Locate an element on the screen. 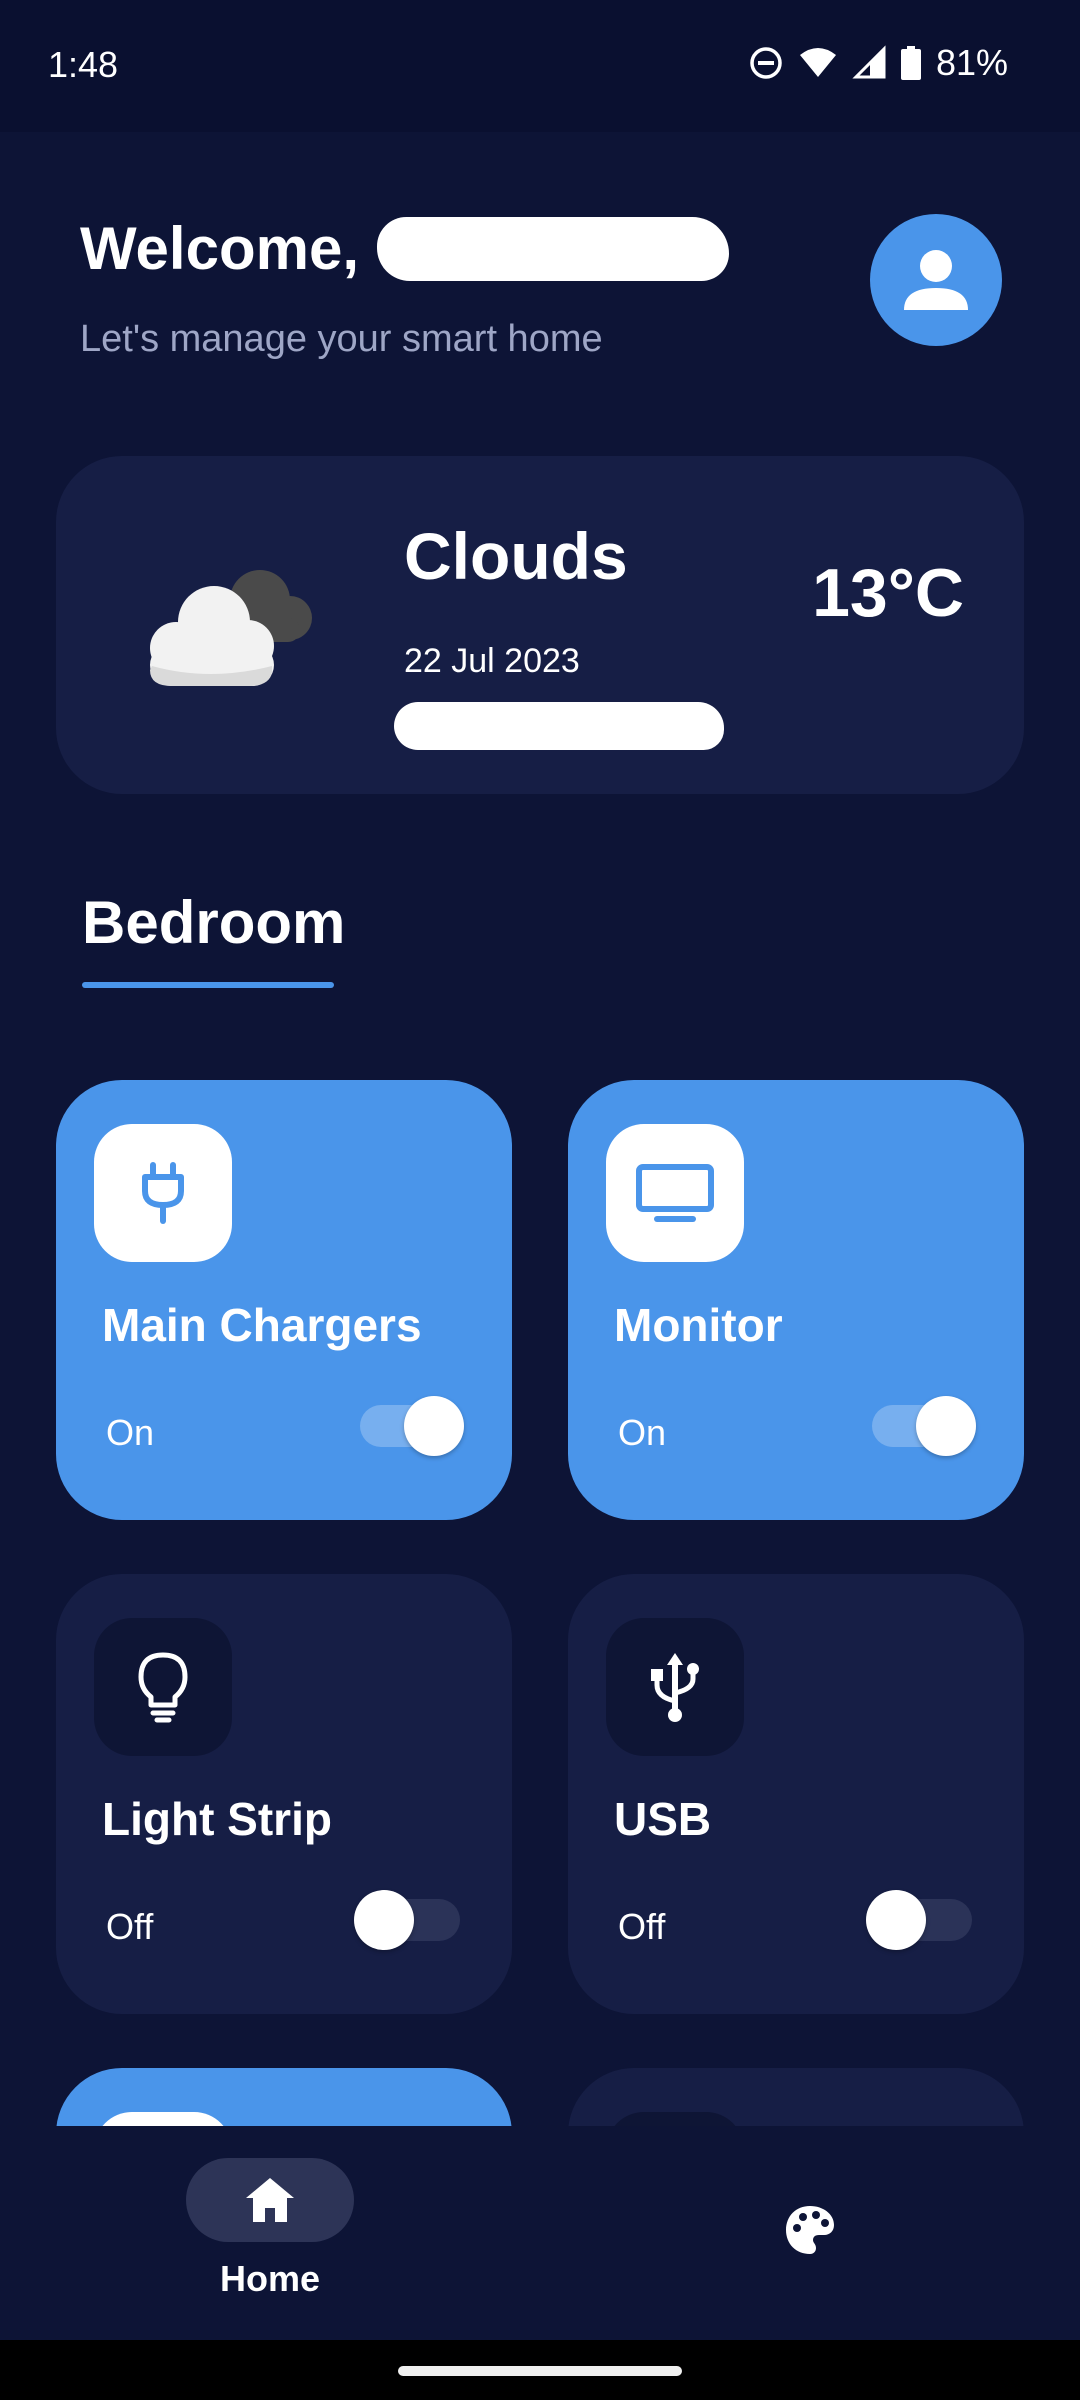 This screenshot has width=1080, height=2400. signal-icon is located at coordinates (869, 62).